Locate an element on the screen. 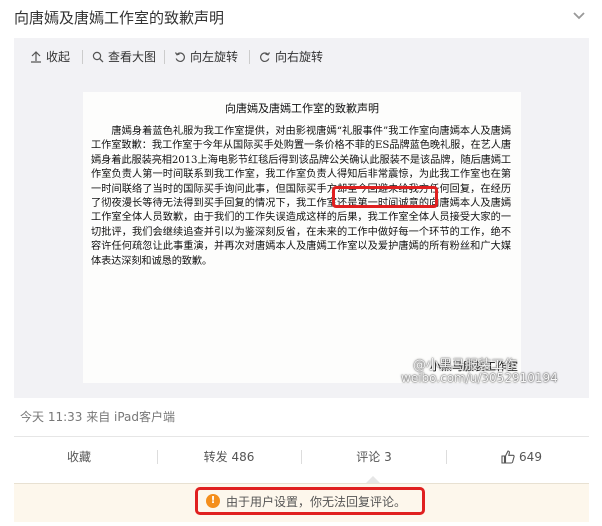  post-title: 向唐嫣及唐嫣工作室的致歉声明 is located at coordinates (119, 18).